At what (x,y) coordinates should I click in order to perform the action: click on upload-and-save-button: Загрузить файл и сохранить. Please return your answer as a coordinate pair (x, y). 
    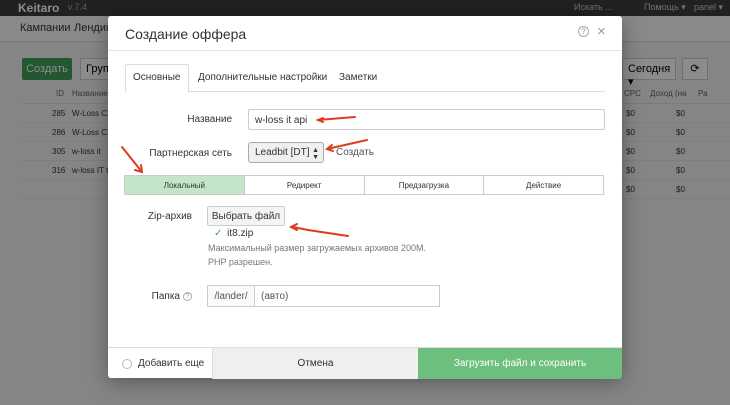
    Looking at the image, I should click on (520, 363).